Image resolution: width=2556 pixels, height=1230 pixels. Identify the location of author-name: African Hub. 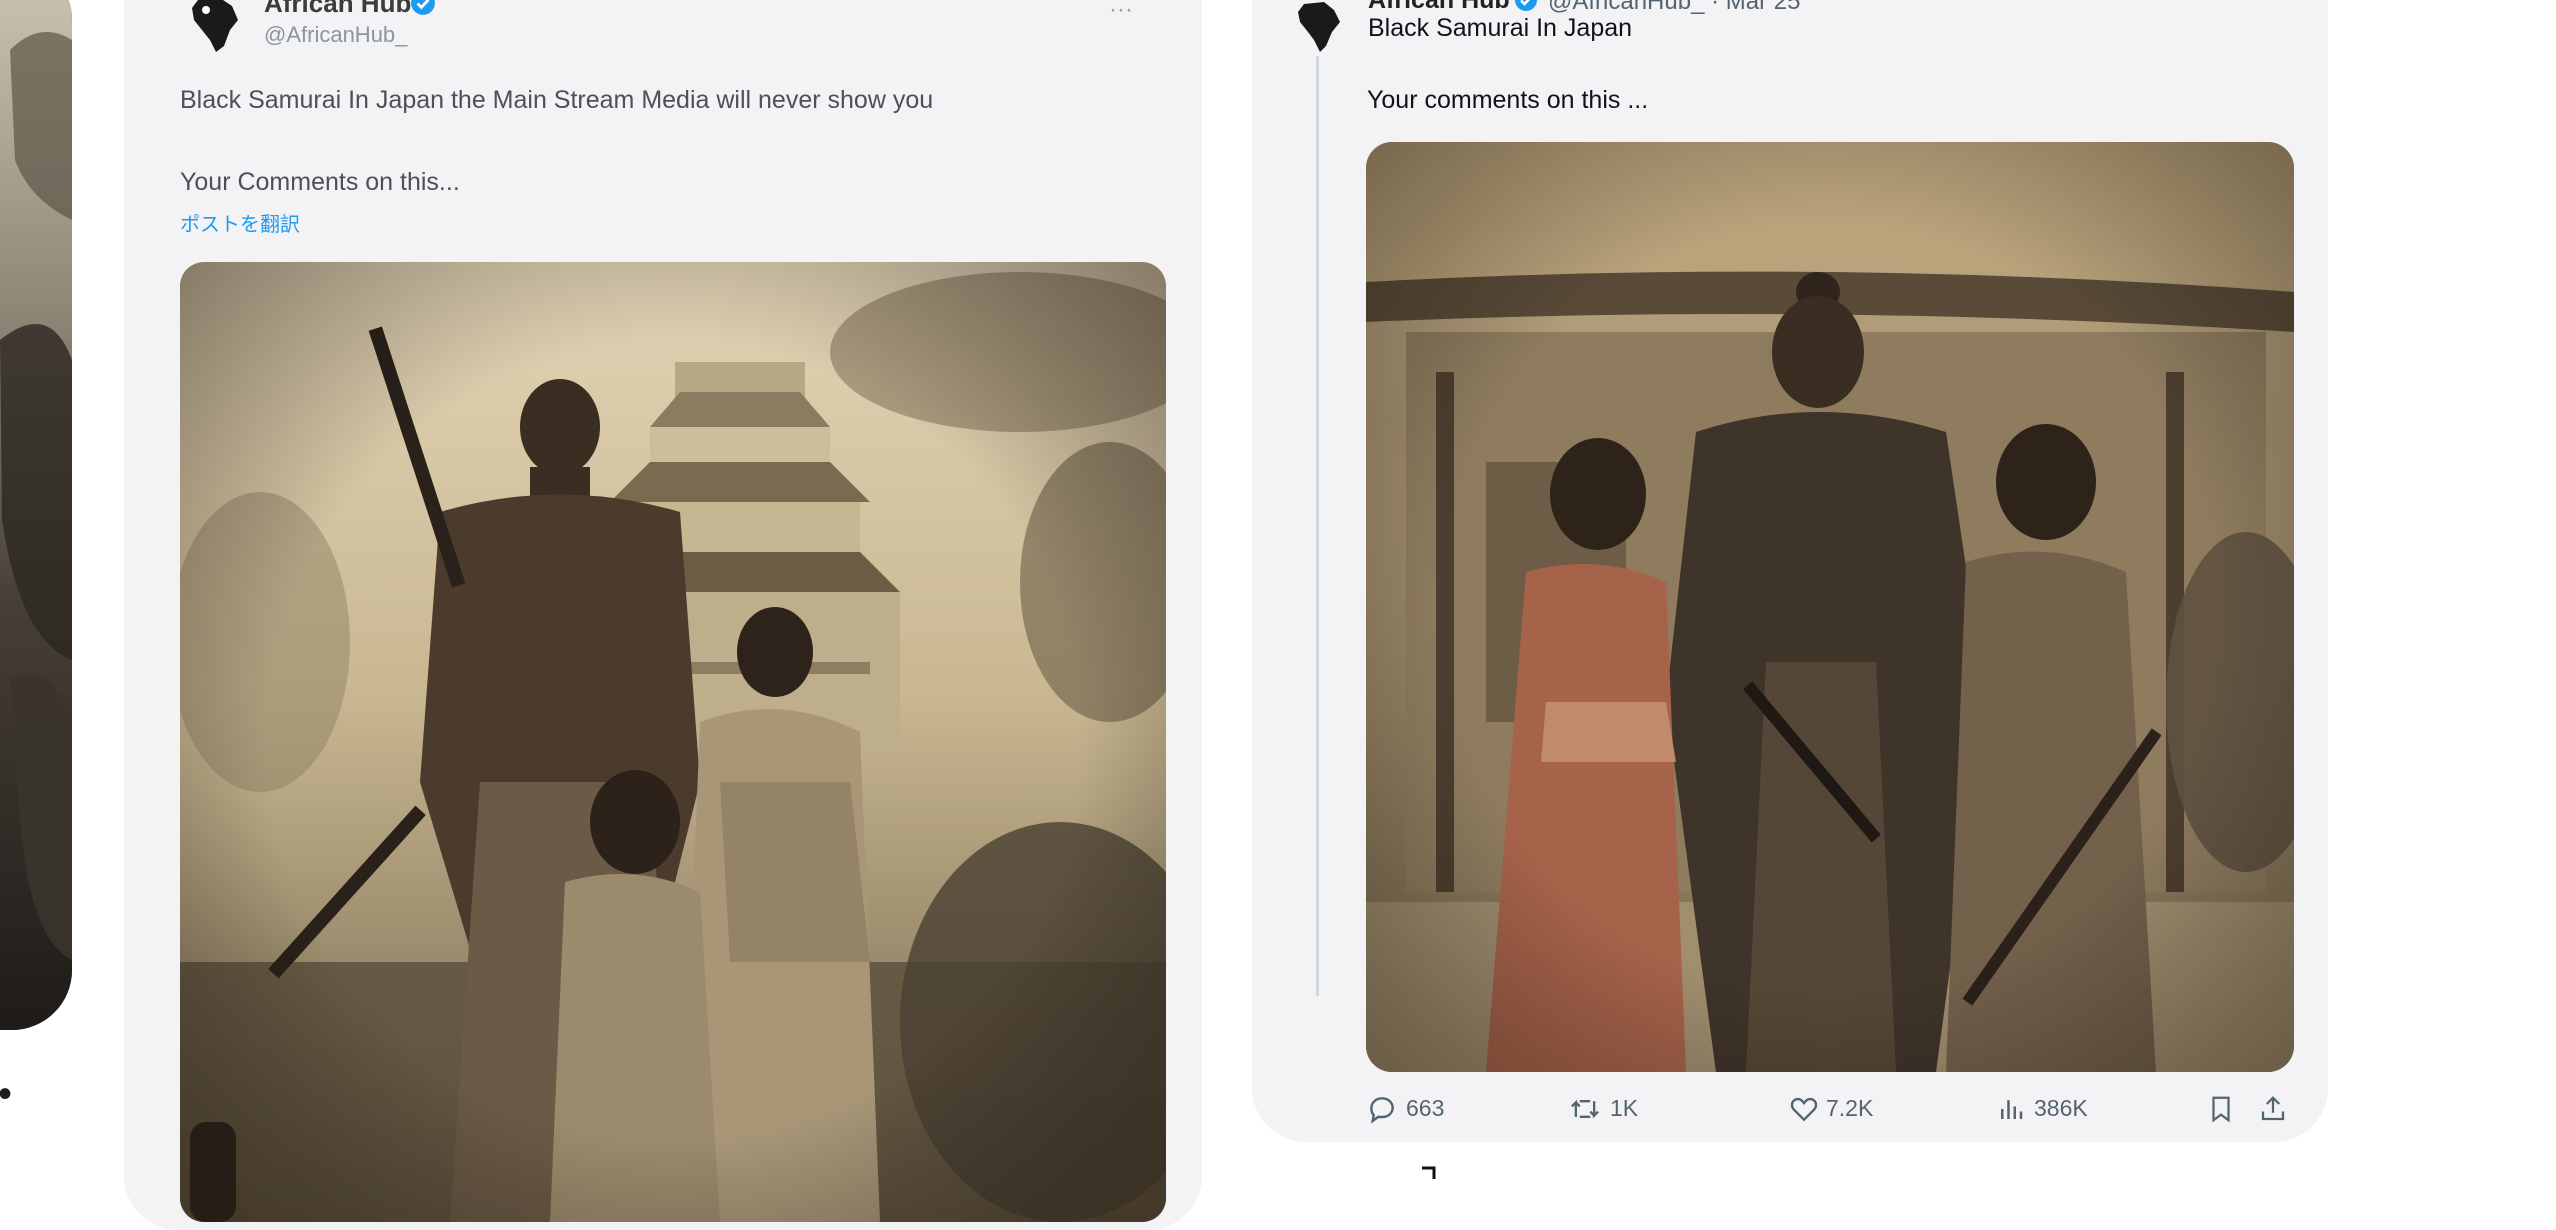
(337, 9).